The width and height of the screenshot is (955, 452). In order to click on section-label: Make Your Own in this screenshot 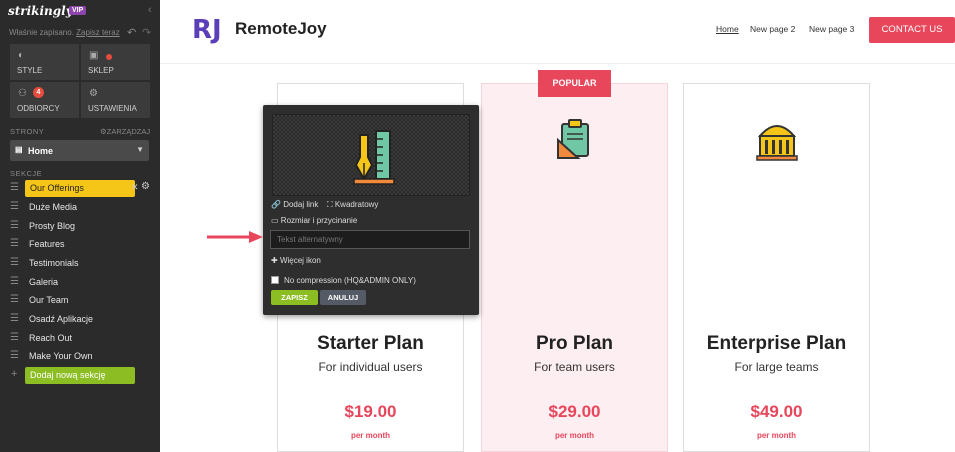, I will do `click(61, 356)`.